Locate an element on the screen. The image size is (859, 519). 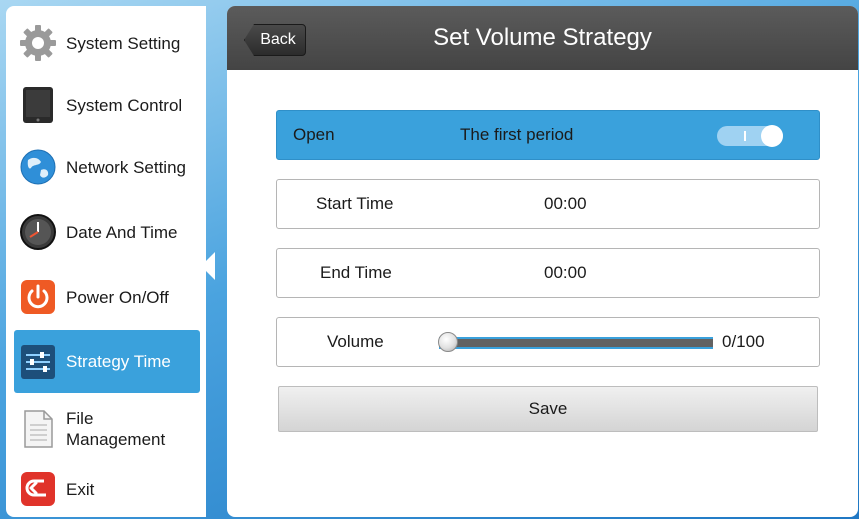
sidebar-item-system-control: System Control is located at coordinates (107, 105).